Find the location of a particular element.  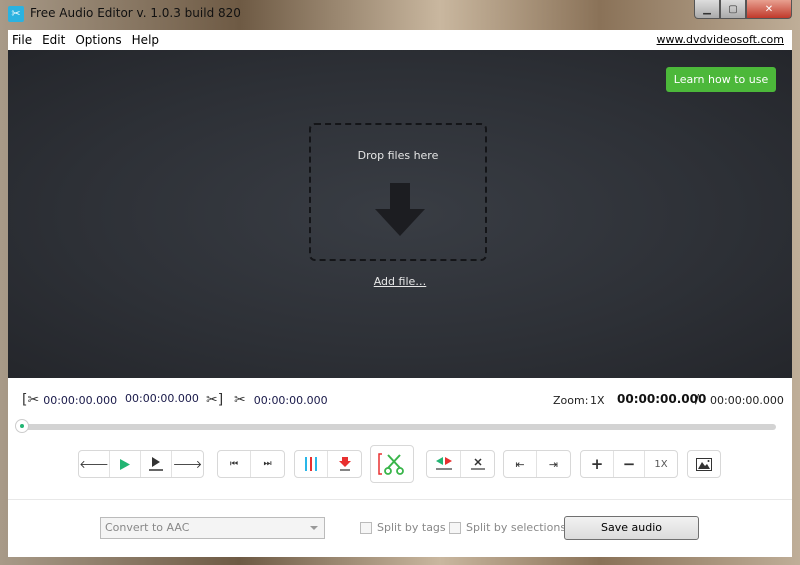

selection-end-time: 00:00:00.000 is located at coordinates (162, 398).